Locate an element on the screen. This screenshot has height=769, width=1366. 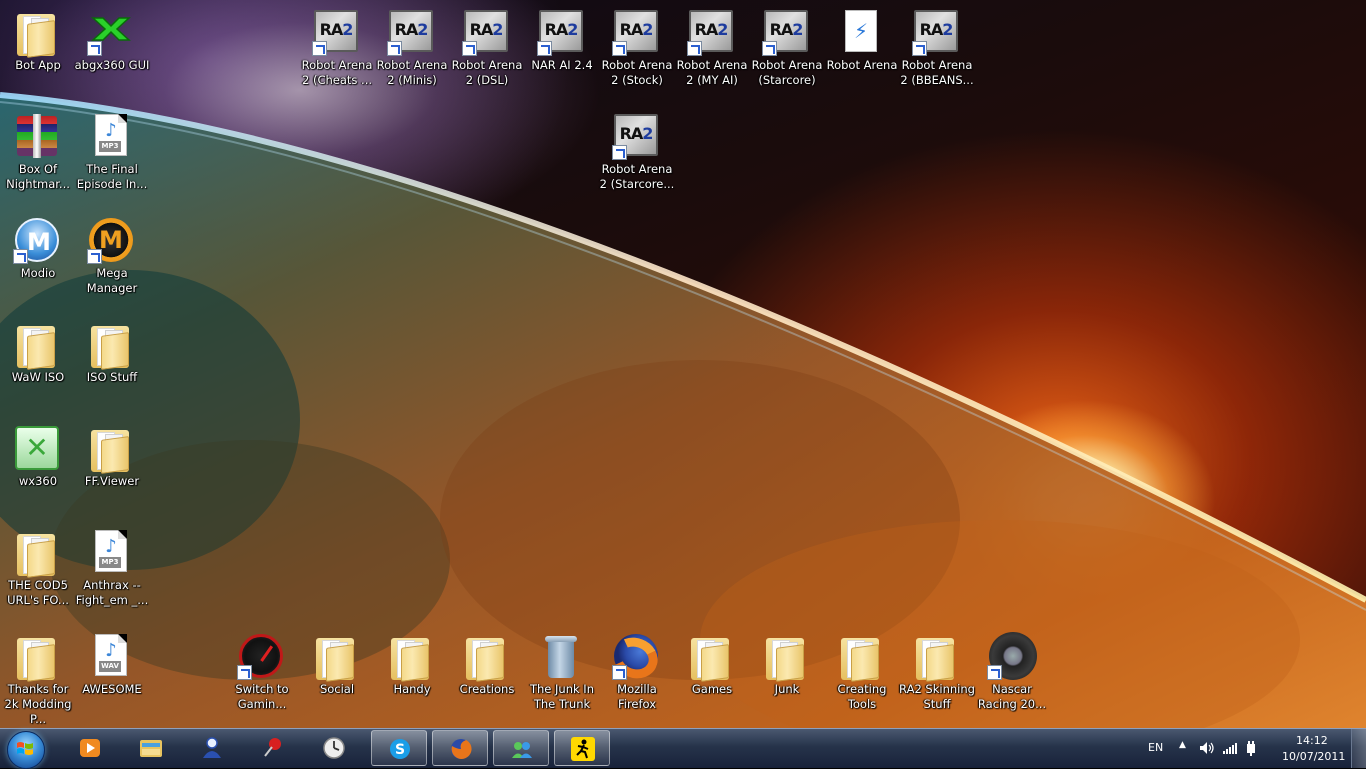
taskbar-aim is located at coordinates (582, 748).